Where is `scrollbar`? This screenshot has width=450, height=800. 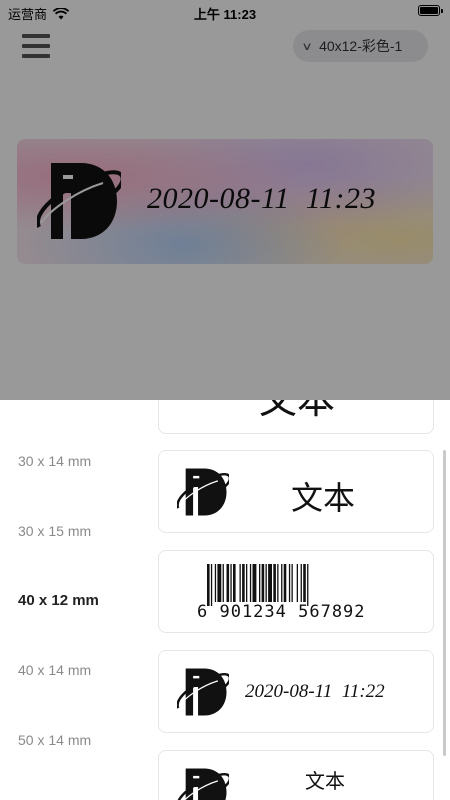
scrollbar is located at coordinates (444, 603).